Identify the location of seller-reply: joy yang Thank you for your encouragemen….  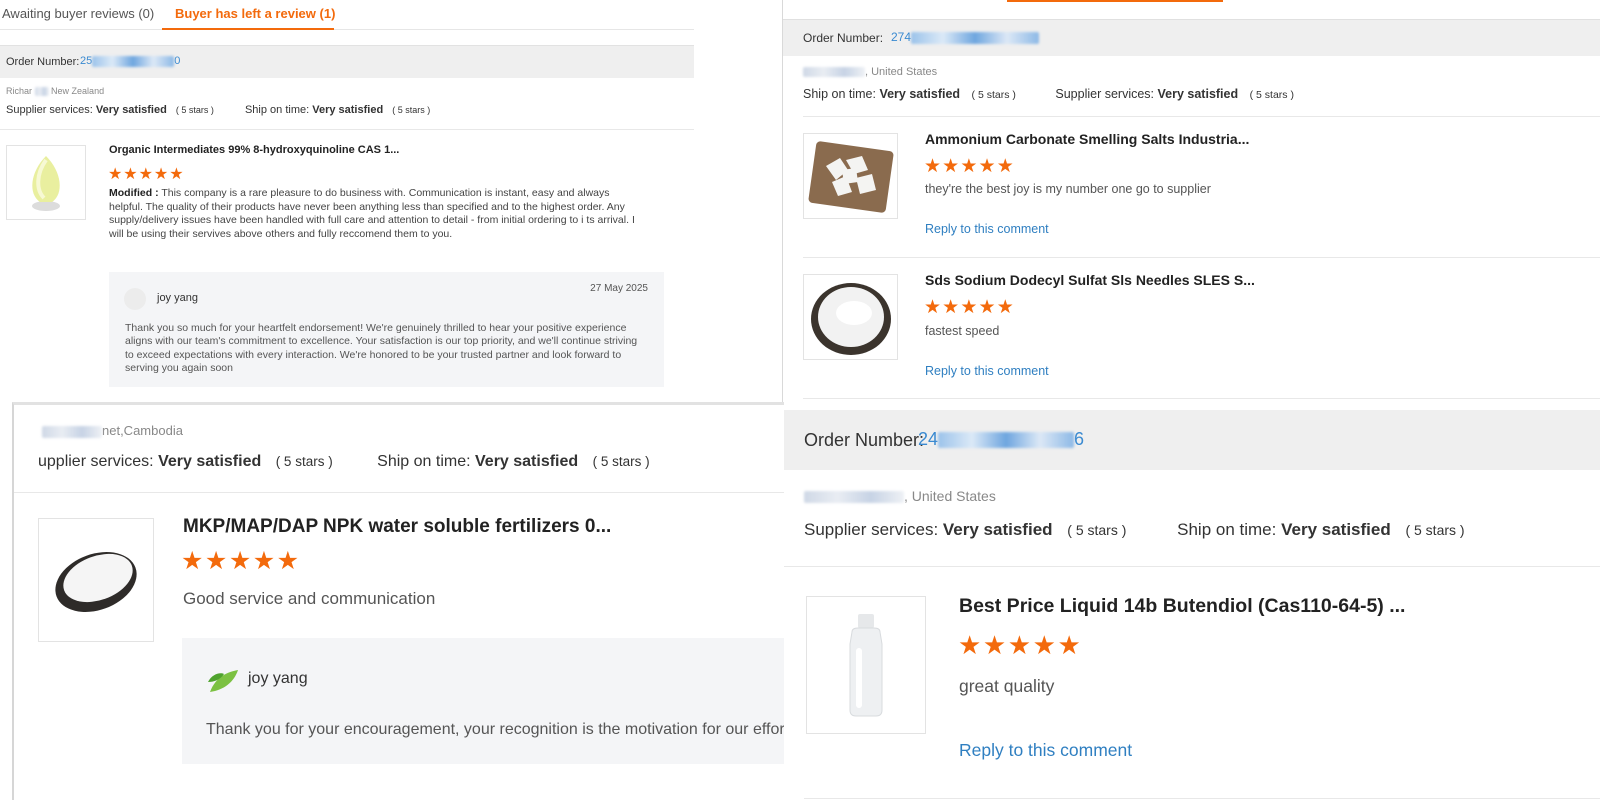
(483, 701).